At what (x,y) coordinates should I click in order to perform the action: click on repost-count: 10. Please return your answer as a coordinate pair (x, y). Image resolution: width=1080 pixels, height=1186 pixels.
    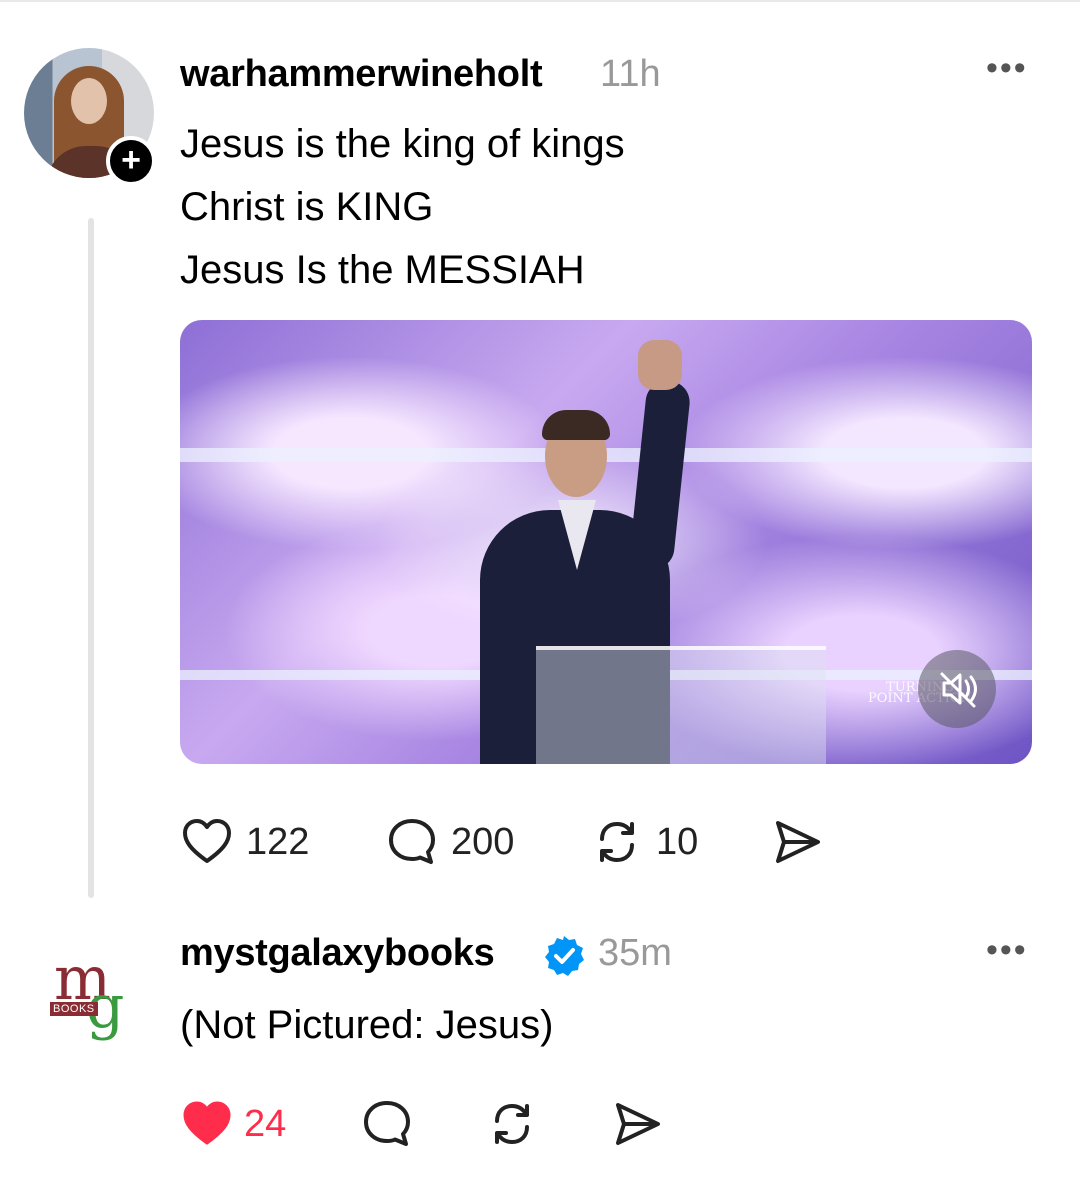
    Looking at the image, I should click on (677, 841).